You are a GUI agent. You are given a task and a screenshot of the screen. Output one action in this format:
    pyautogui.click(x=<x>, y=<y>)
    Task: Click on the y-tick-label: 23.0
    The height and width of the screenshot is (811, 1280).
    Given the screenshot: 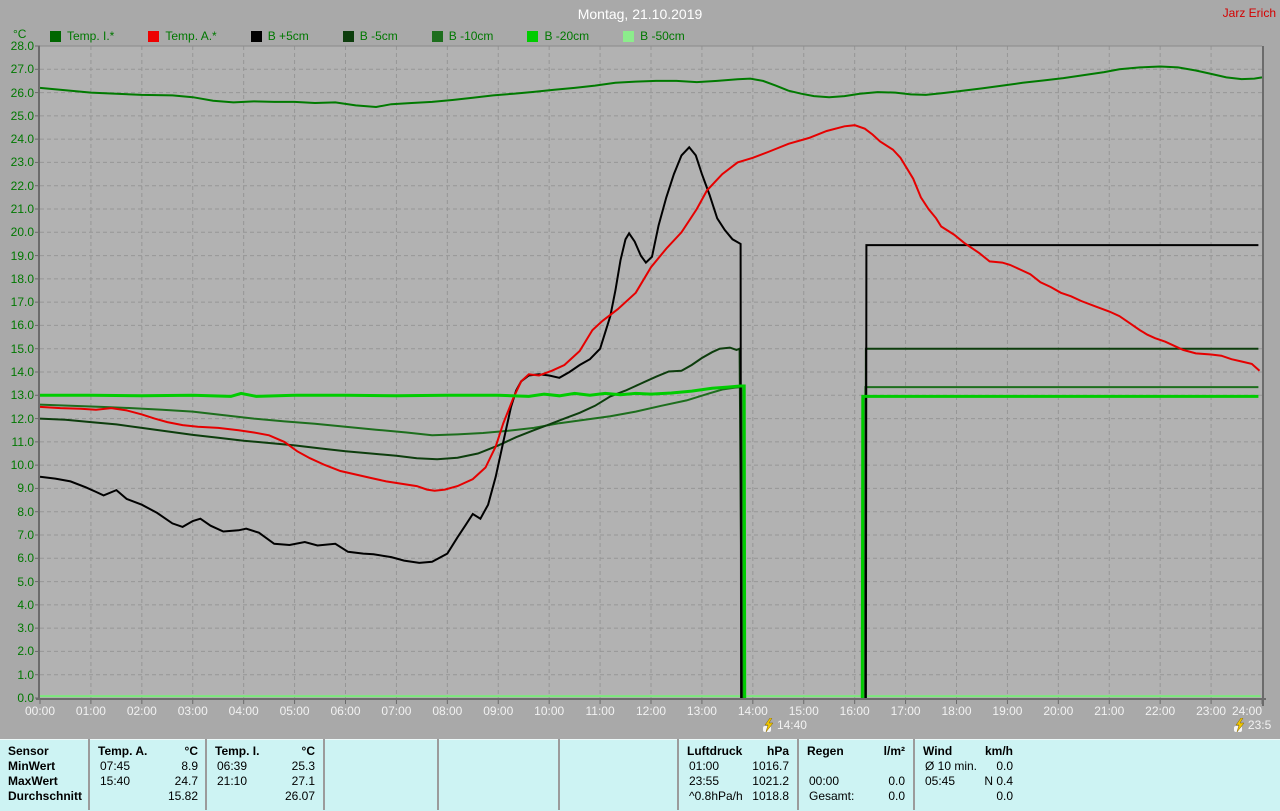 What is the action you would take?
    pyautogui.click(x=22, y=162)
    